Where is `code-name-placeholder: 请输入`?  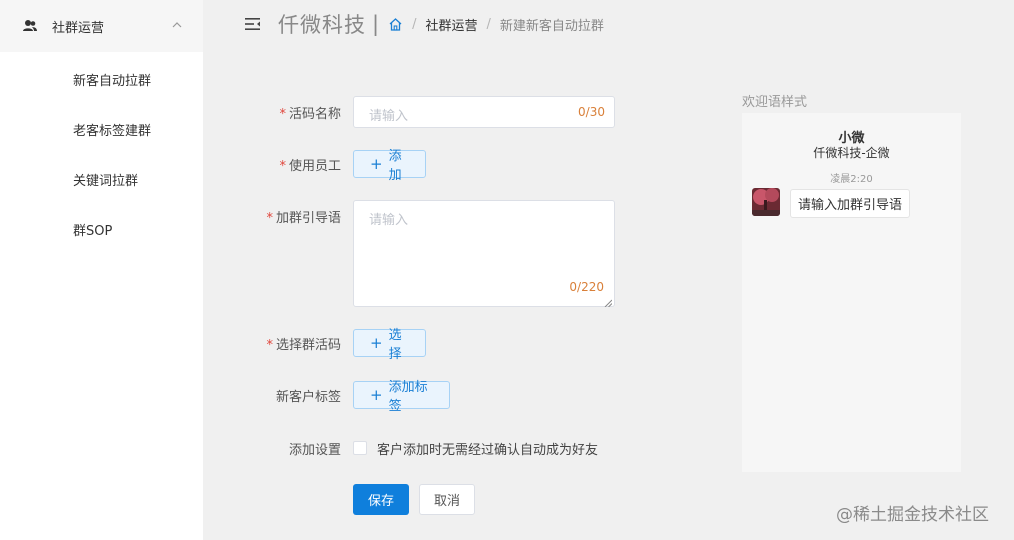 code-name-placeholder: 请输入 is located at coordinates (389, 116).